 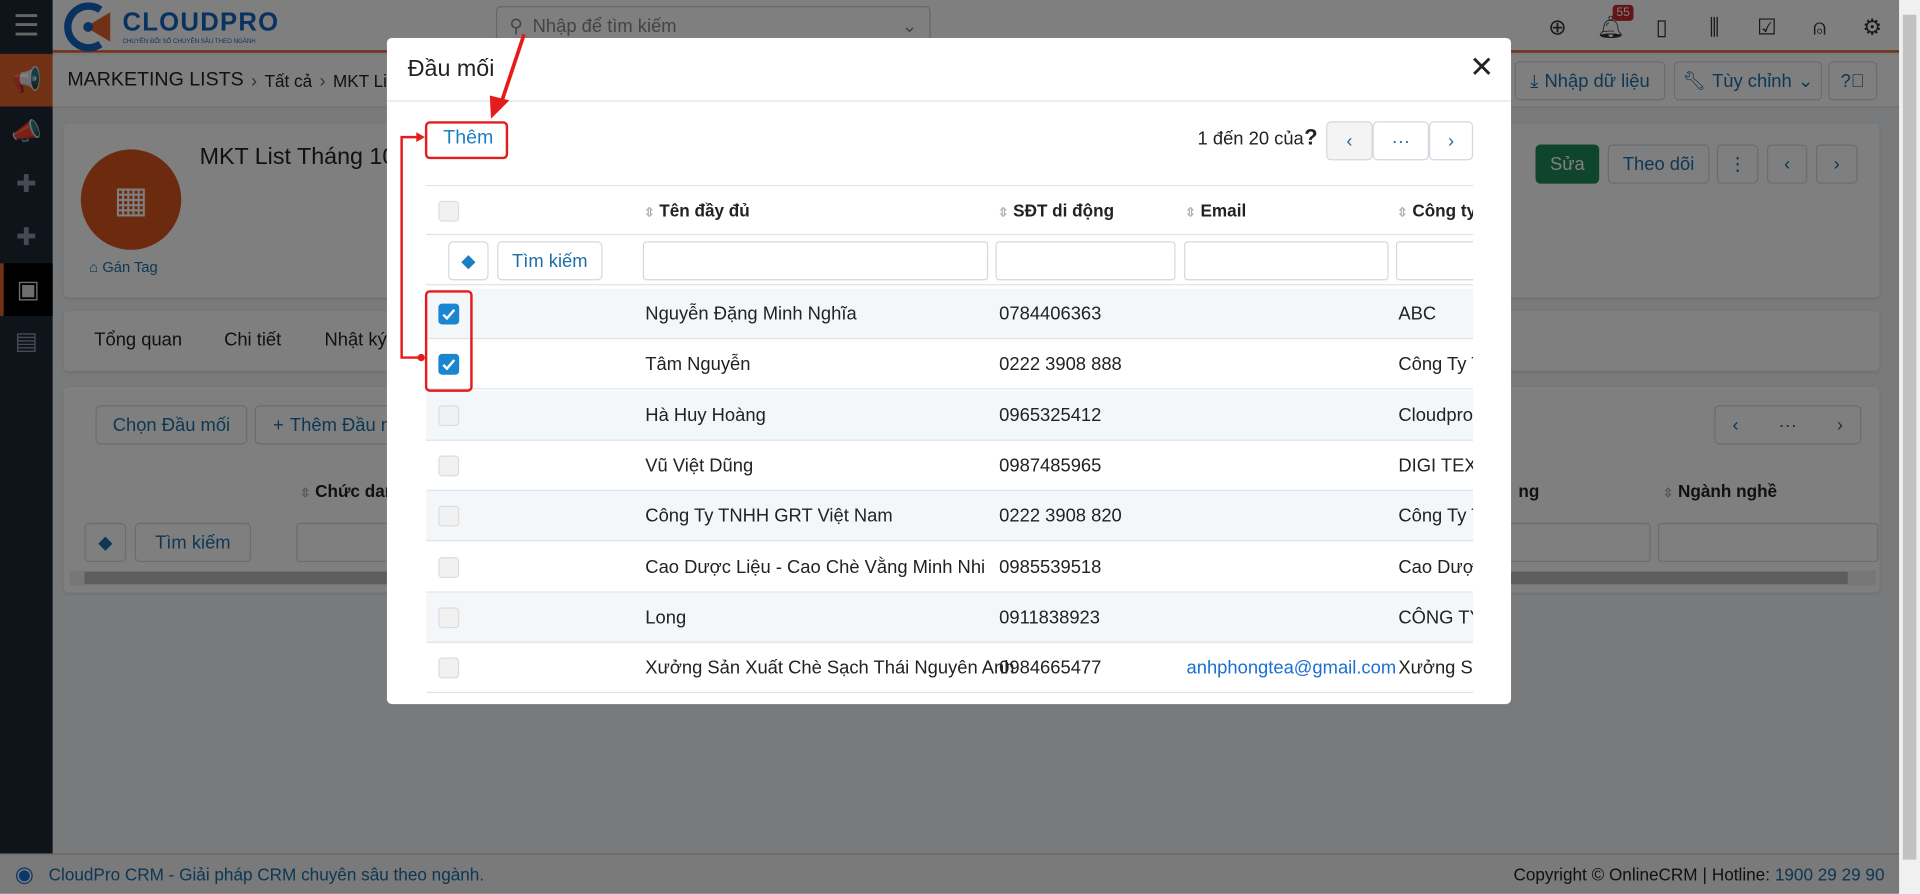 I want to click on annotation-connector, so click(x=411, y=247).